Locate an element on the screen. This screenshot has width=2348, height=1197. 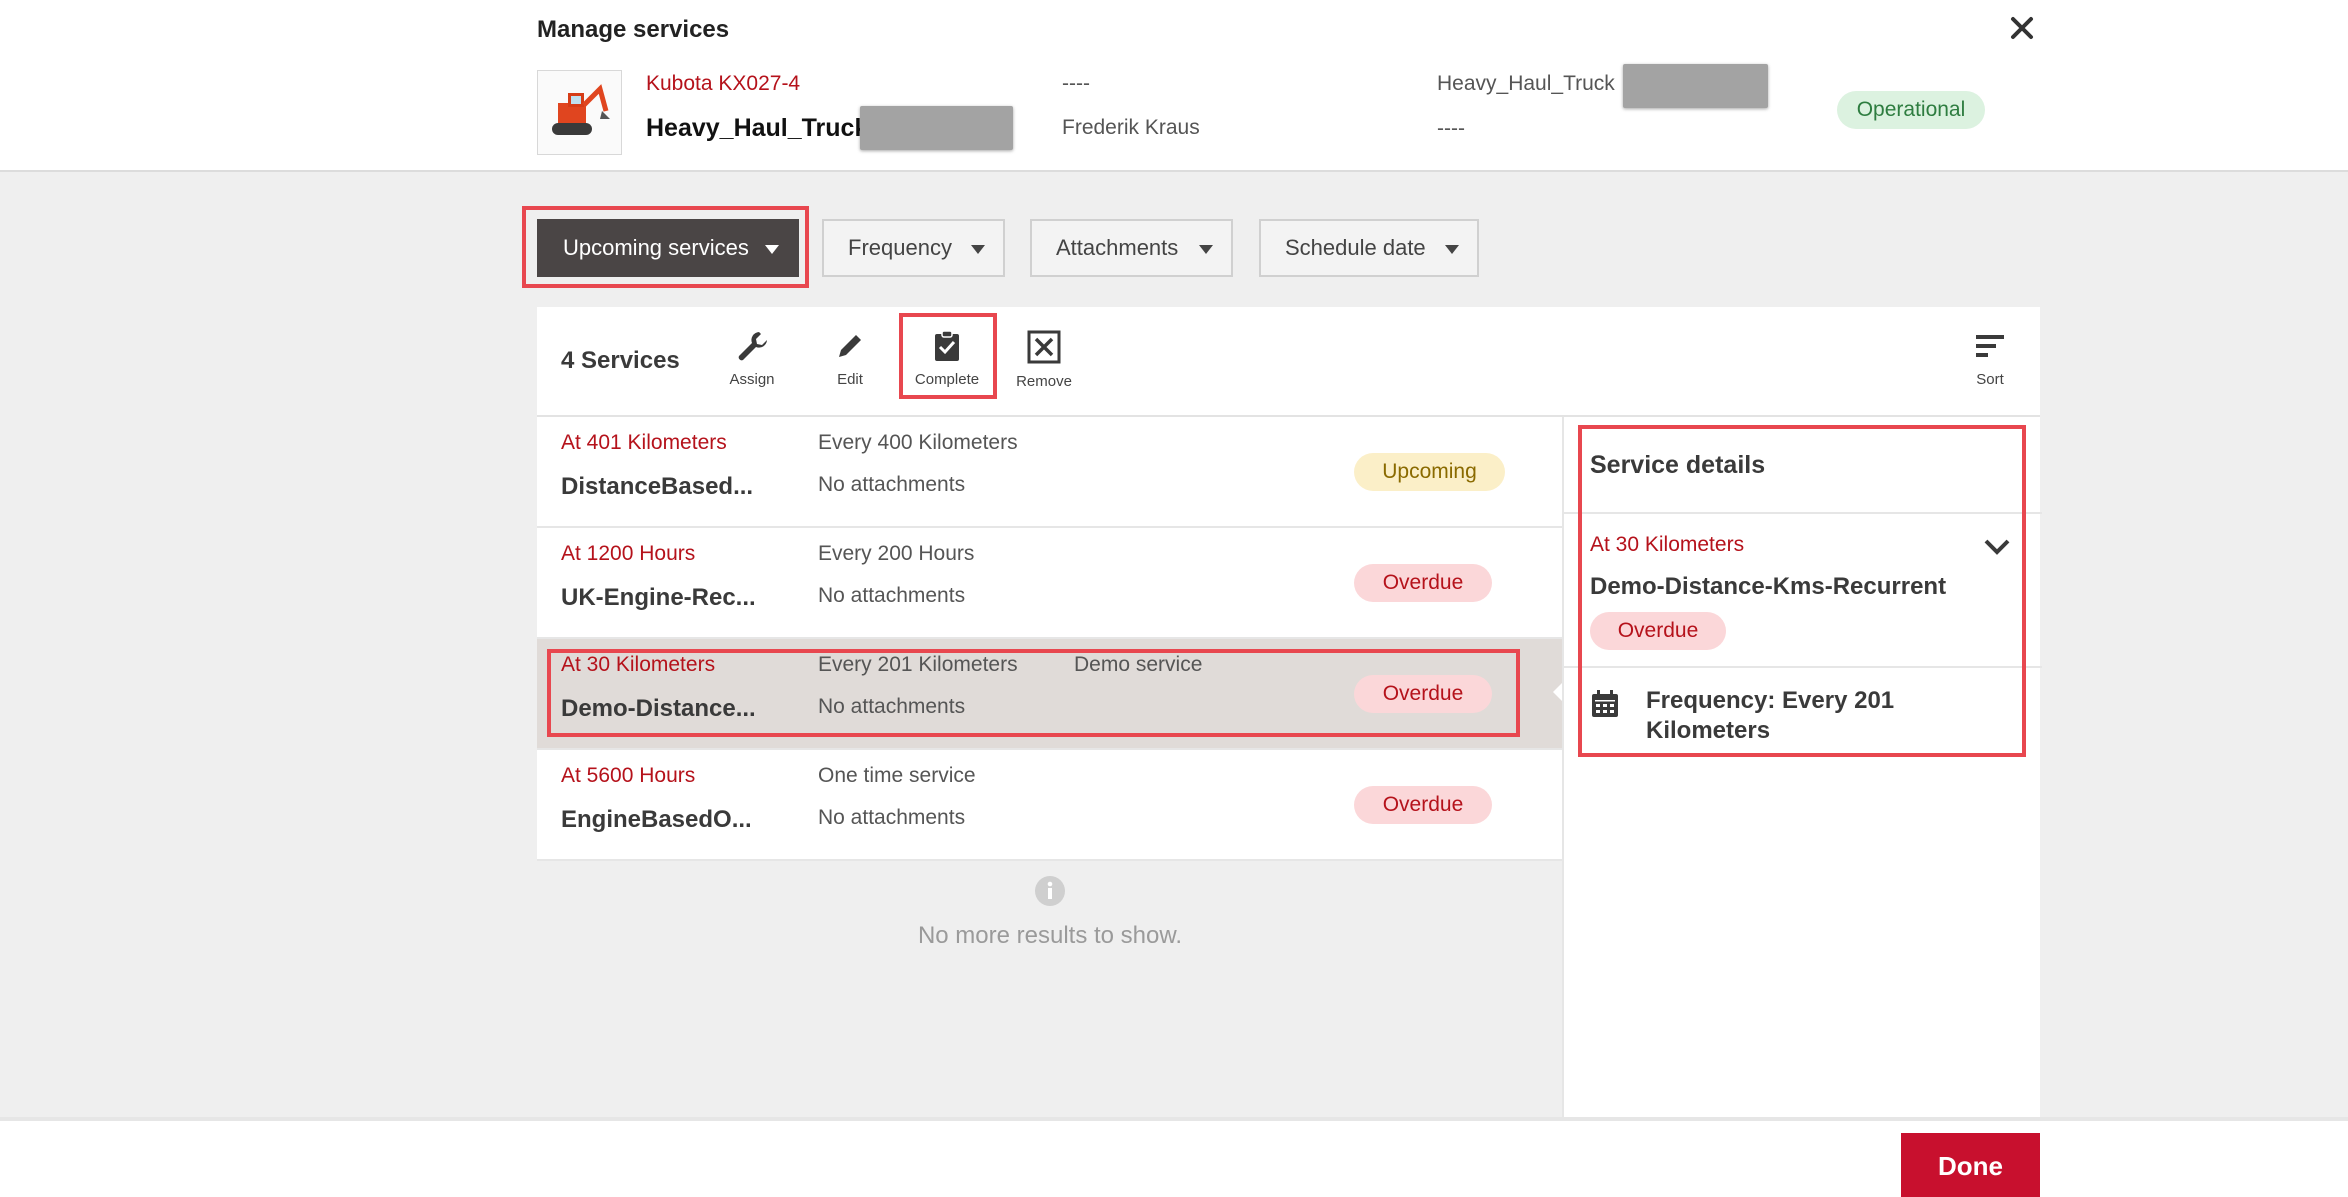
remove-button: Remove is located at coordinates (1044, 361).